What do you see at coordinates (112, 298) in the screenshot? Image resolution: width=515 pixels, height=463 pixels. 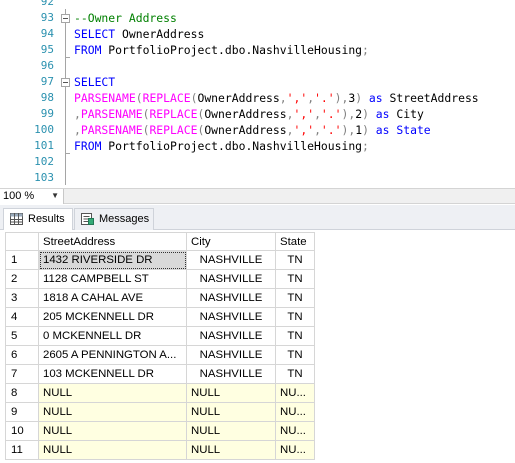 I see `cell-streetaddress: 1818 A CAHAL AVE` at bounding box center [112, 298].